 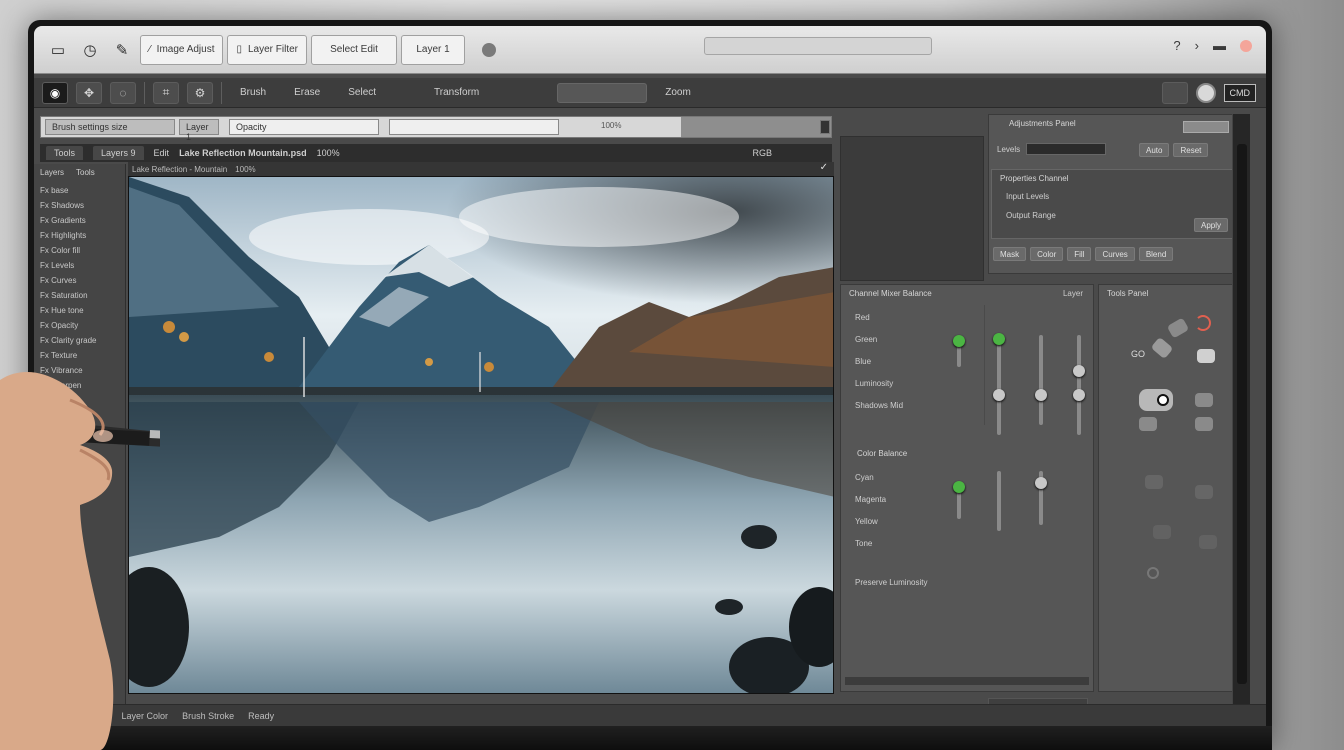 What do you see at coordinates (456, 92) in the screenshot?
I see `tool-label-transform: Transform` at bounding box center [456, 92].